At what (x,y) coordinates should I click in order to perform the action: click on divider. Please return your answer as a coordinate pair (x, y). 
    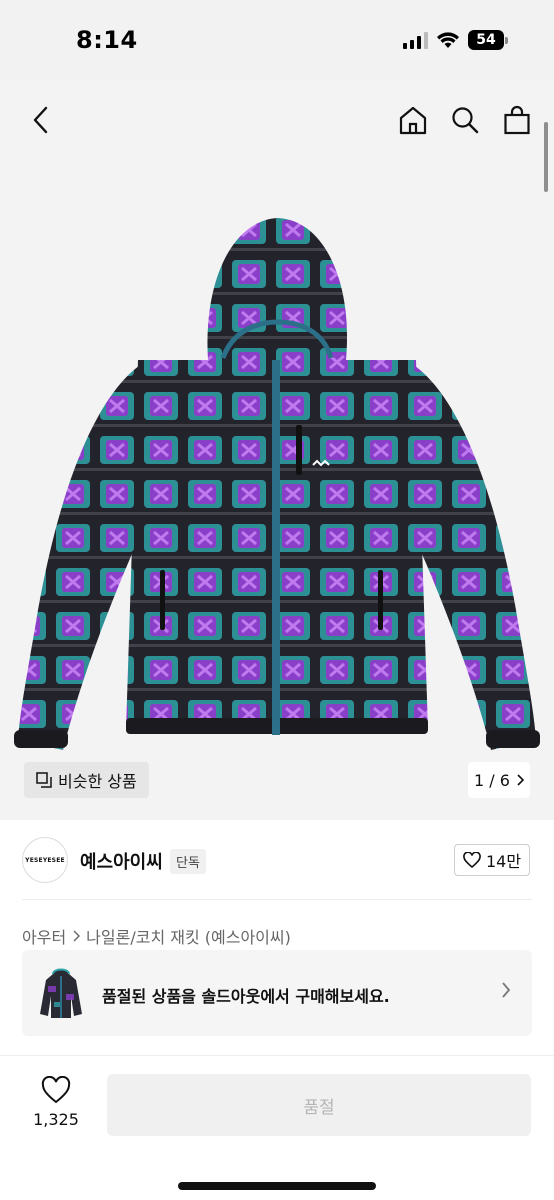
    Looking at the image, I should click on (277, 899).